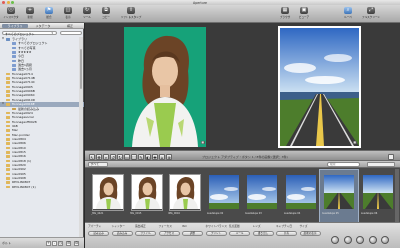 Image resolution: width=400 pixels, height=248 pixels. I want to click on toolbar-copy-button: ⧉ コピー, so click(106, 14).